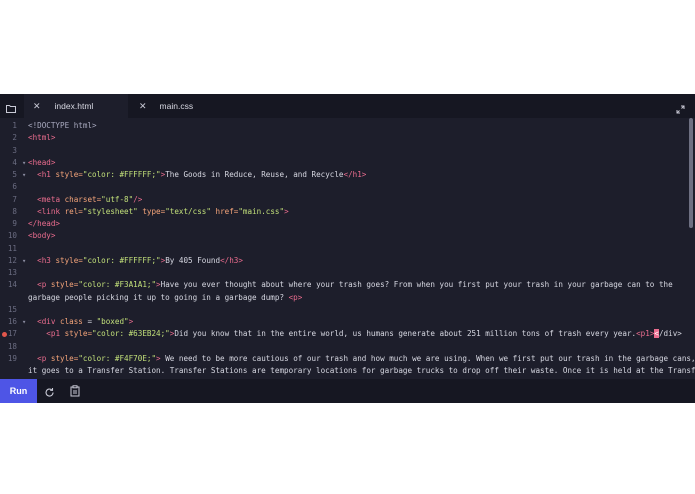 The width and height of the screenshot is (695, 494). Describe the element at coordinates (46, 260) in the screenshot. I see `code-token: <h3` at that location.